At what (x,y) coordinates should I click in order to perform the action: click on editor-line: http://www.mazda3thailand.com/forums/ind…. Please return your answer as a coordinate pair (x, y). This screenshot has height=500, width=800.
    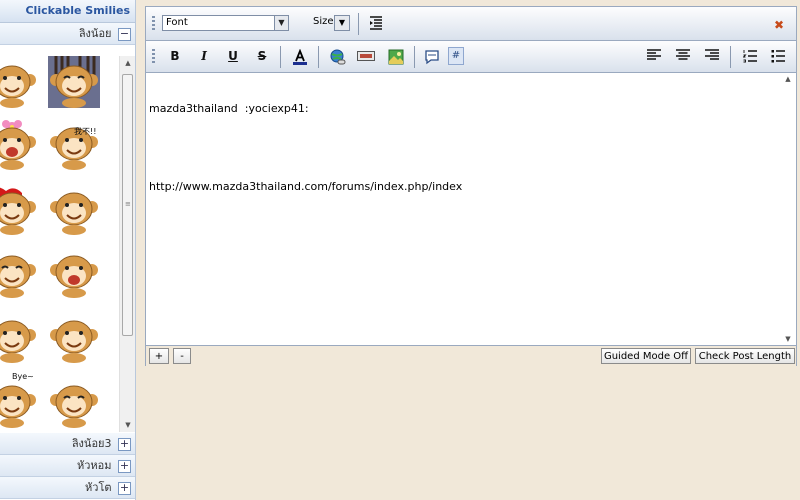
    Looking at the image, I should click on (306, 186).